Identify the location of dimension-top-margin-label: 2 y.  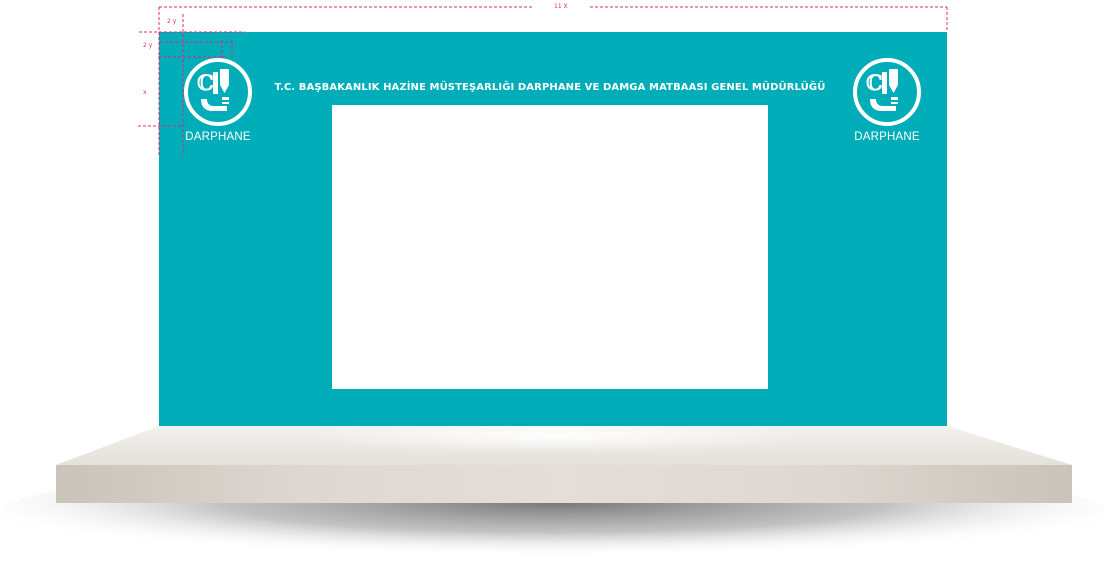
(172, 21).